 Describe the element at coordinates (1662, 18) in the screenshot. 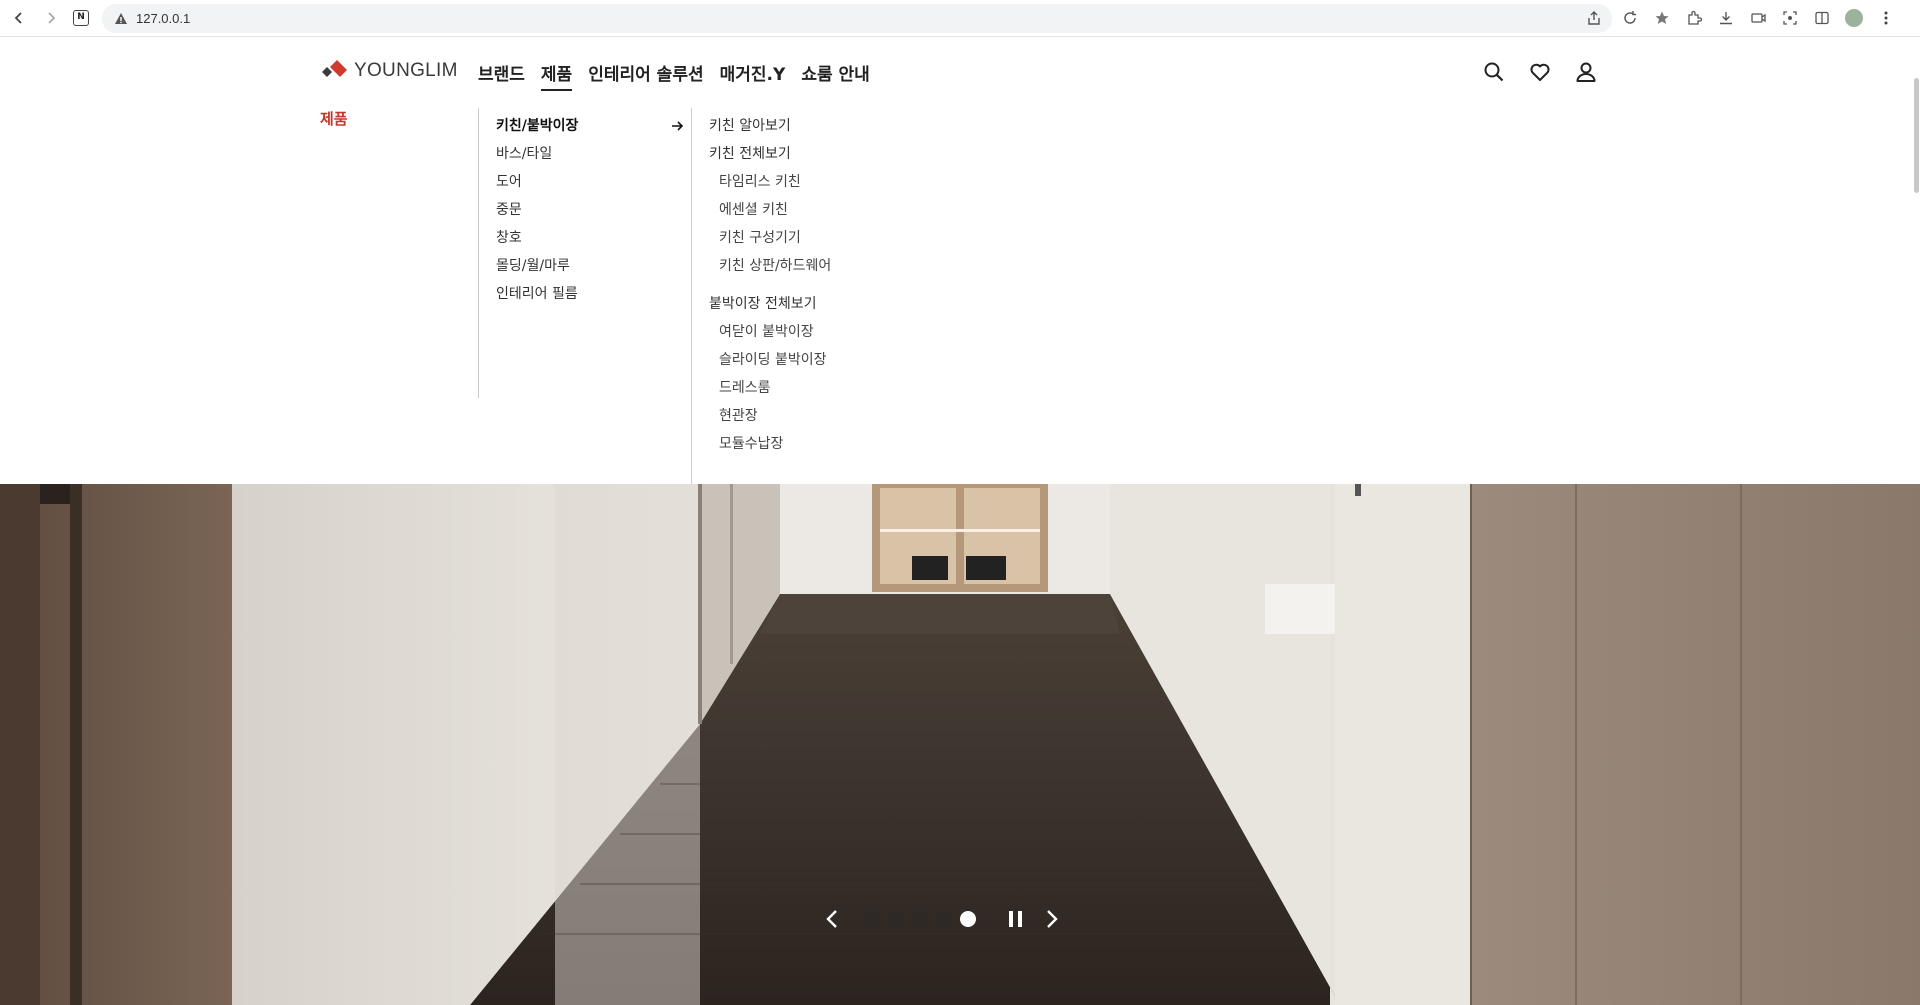

I see `bookmark-star-icon` at that location.